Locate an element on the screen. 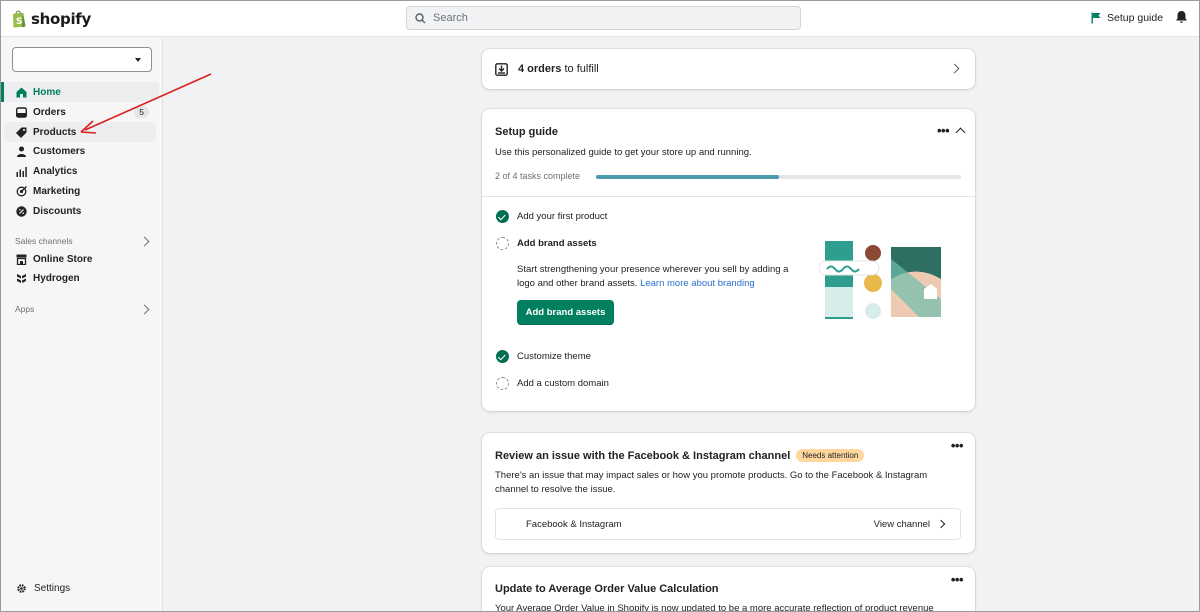  person-icon is located at coordinates (21, 151).